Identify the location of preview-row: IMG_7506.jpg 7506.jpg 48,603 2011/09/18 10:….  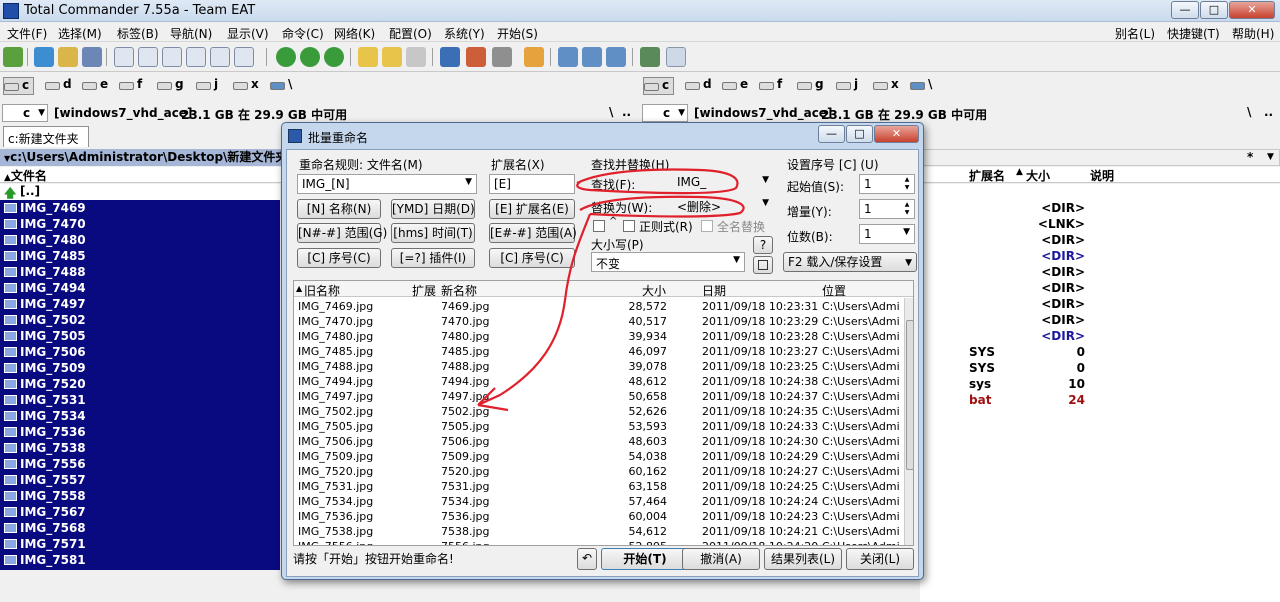
(597, 441).